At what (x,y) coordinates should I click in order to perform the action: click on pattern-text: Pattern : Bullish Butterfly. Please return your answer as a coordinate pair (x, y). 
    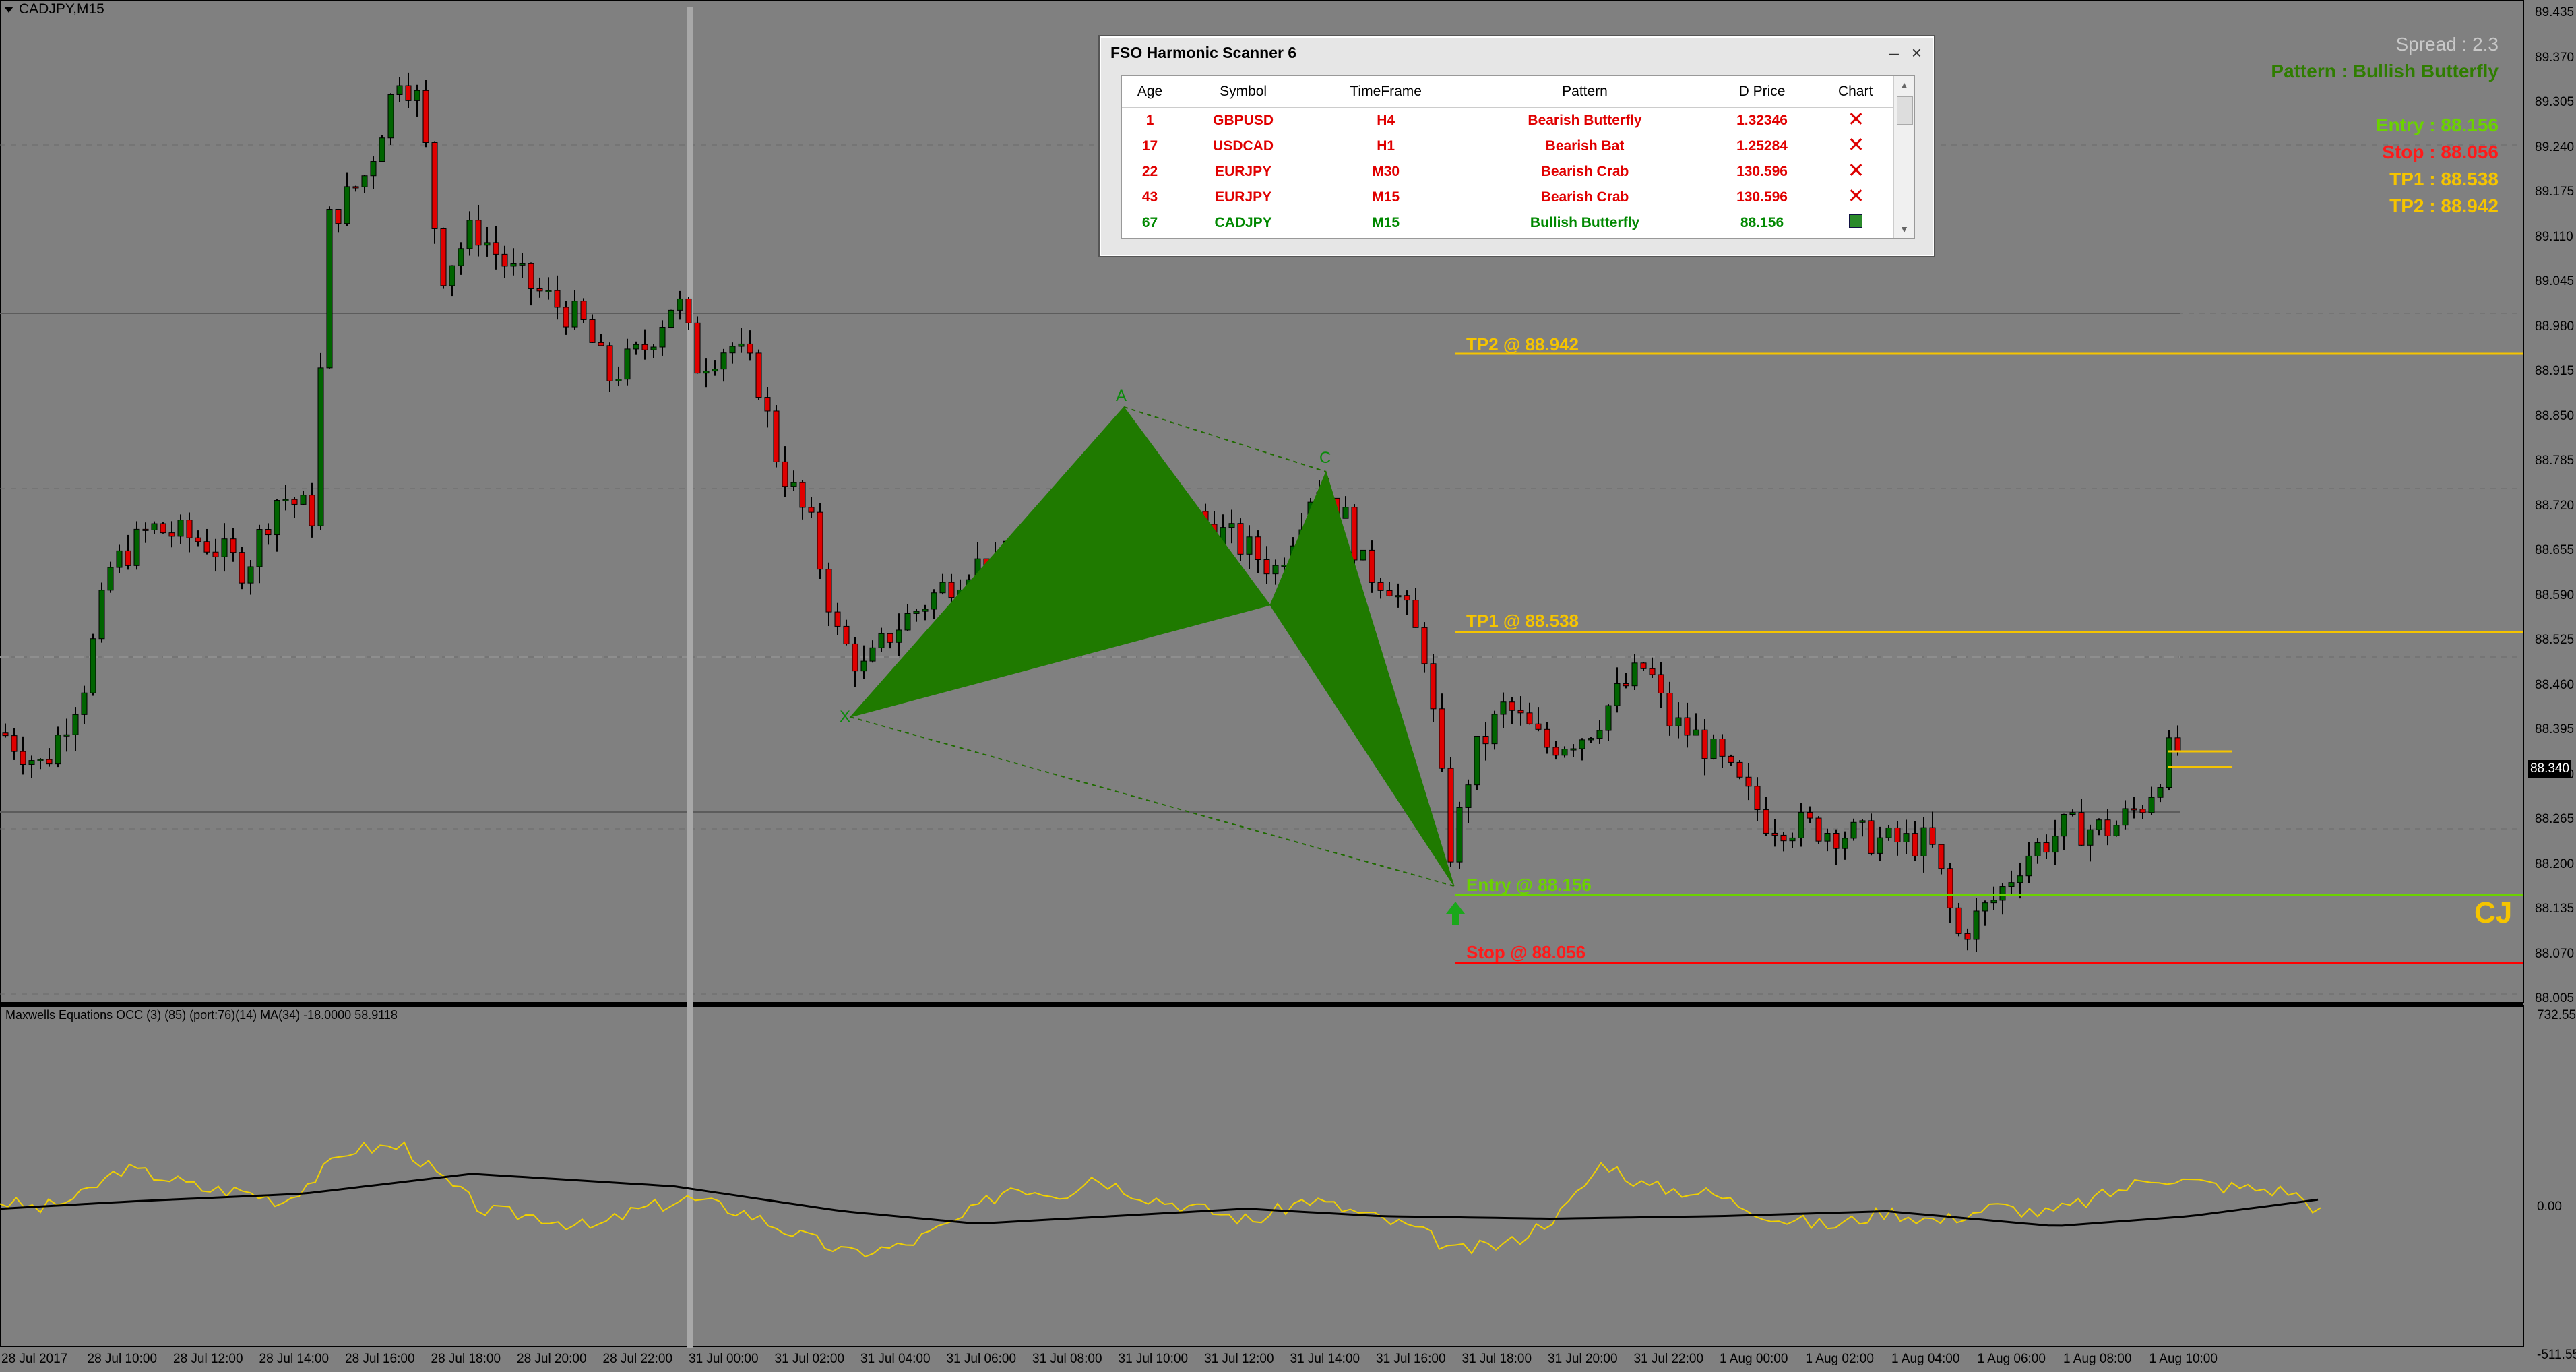
    Looking at the image, I should click on (2385, 71).